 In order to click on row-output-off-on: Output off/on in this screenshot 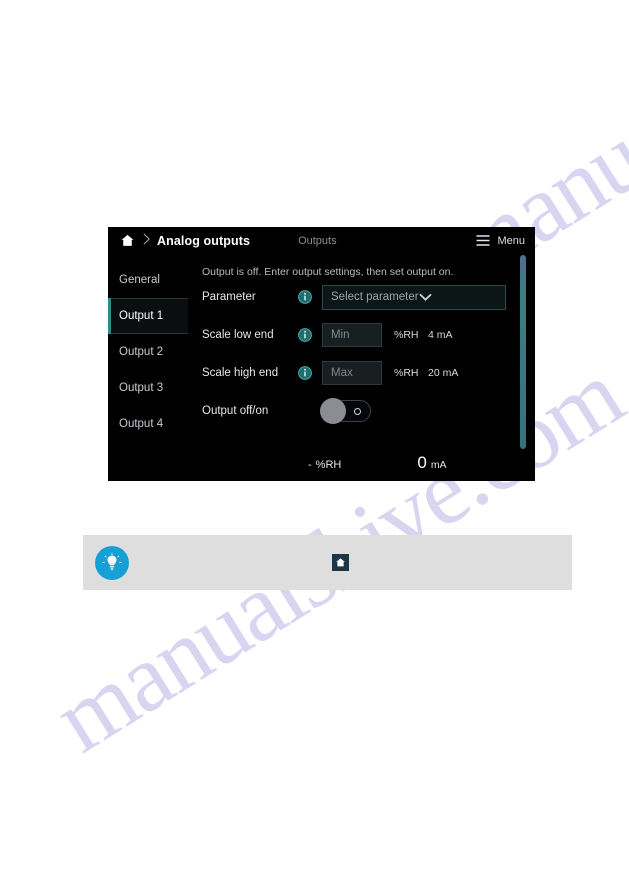, I will do `click(368, 411)`.